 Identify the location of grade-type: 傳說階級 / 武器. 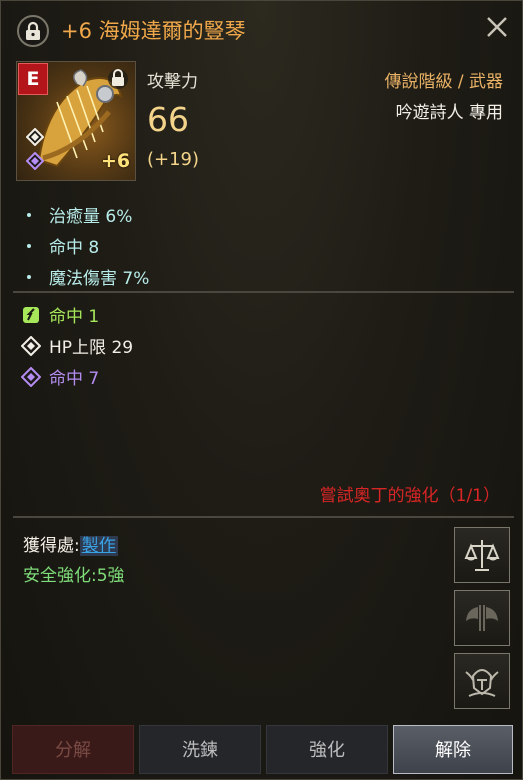
(443, 82).